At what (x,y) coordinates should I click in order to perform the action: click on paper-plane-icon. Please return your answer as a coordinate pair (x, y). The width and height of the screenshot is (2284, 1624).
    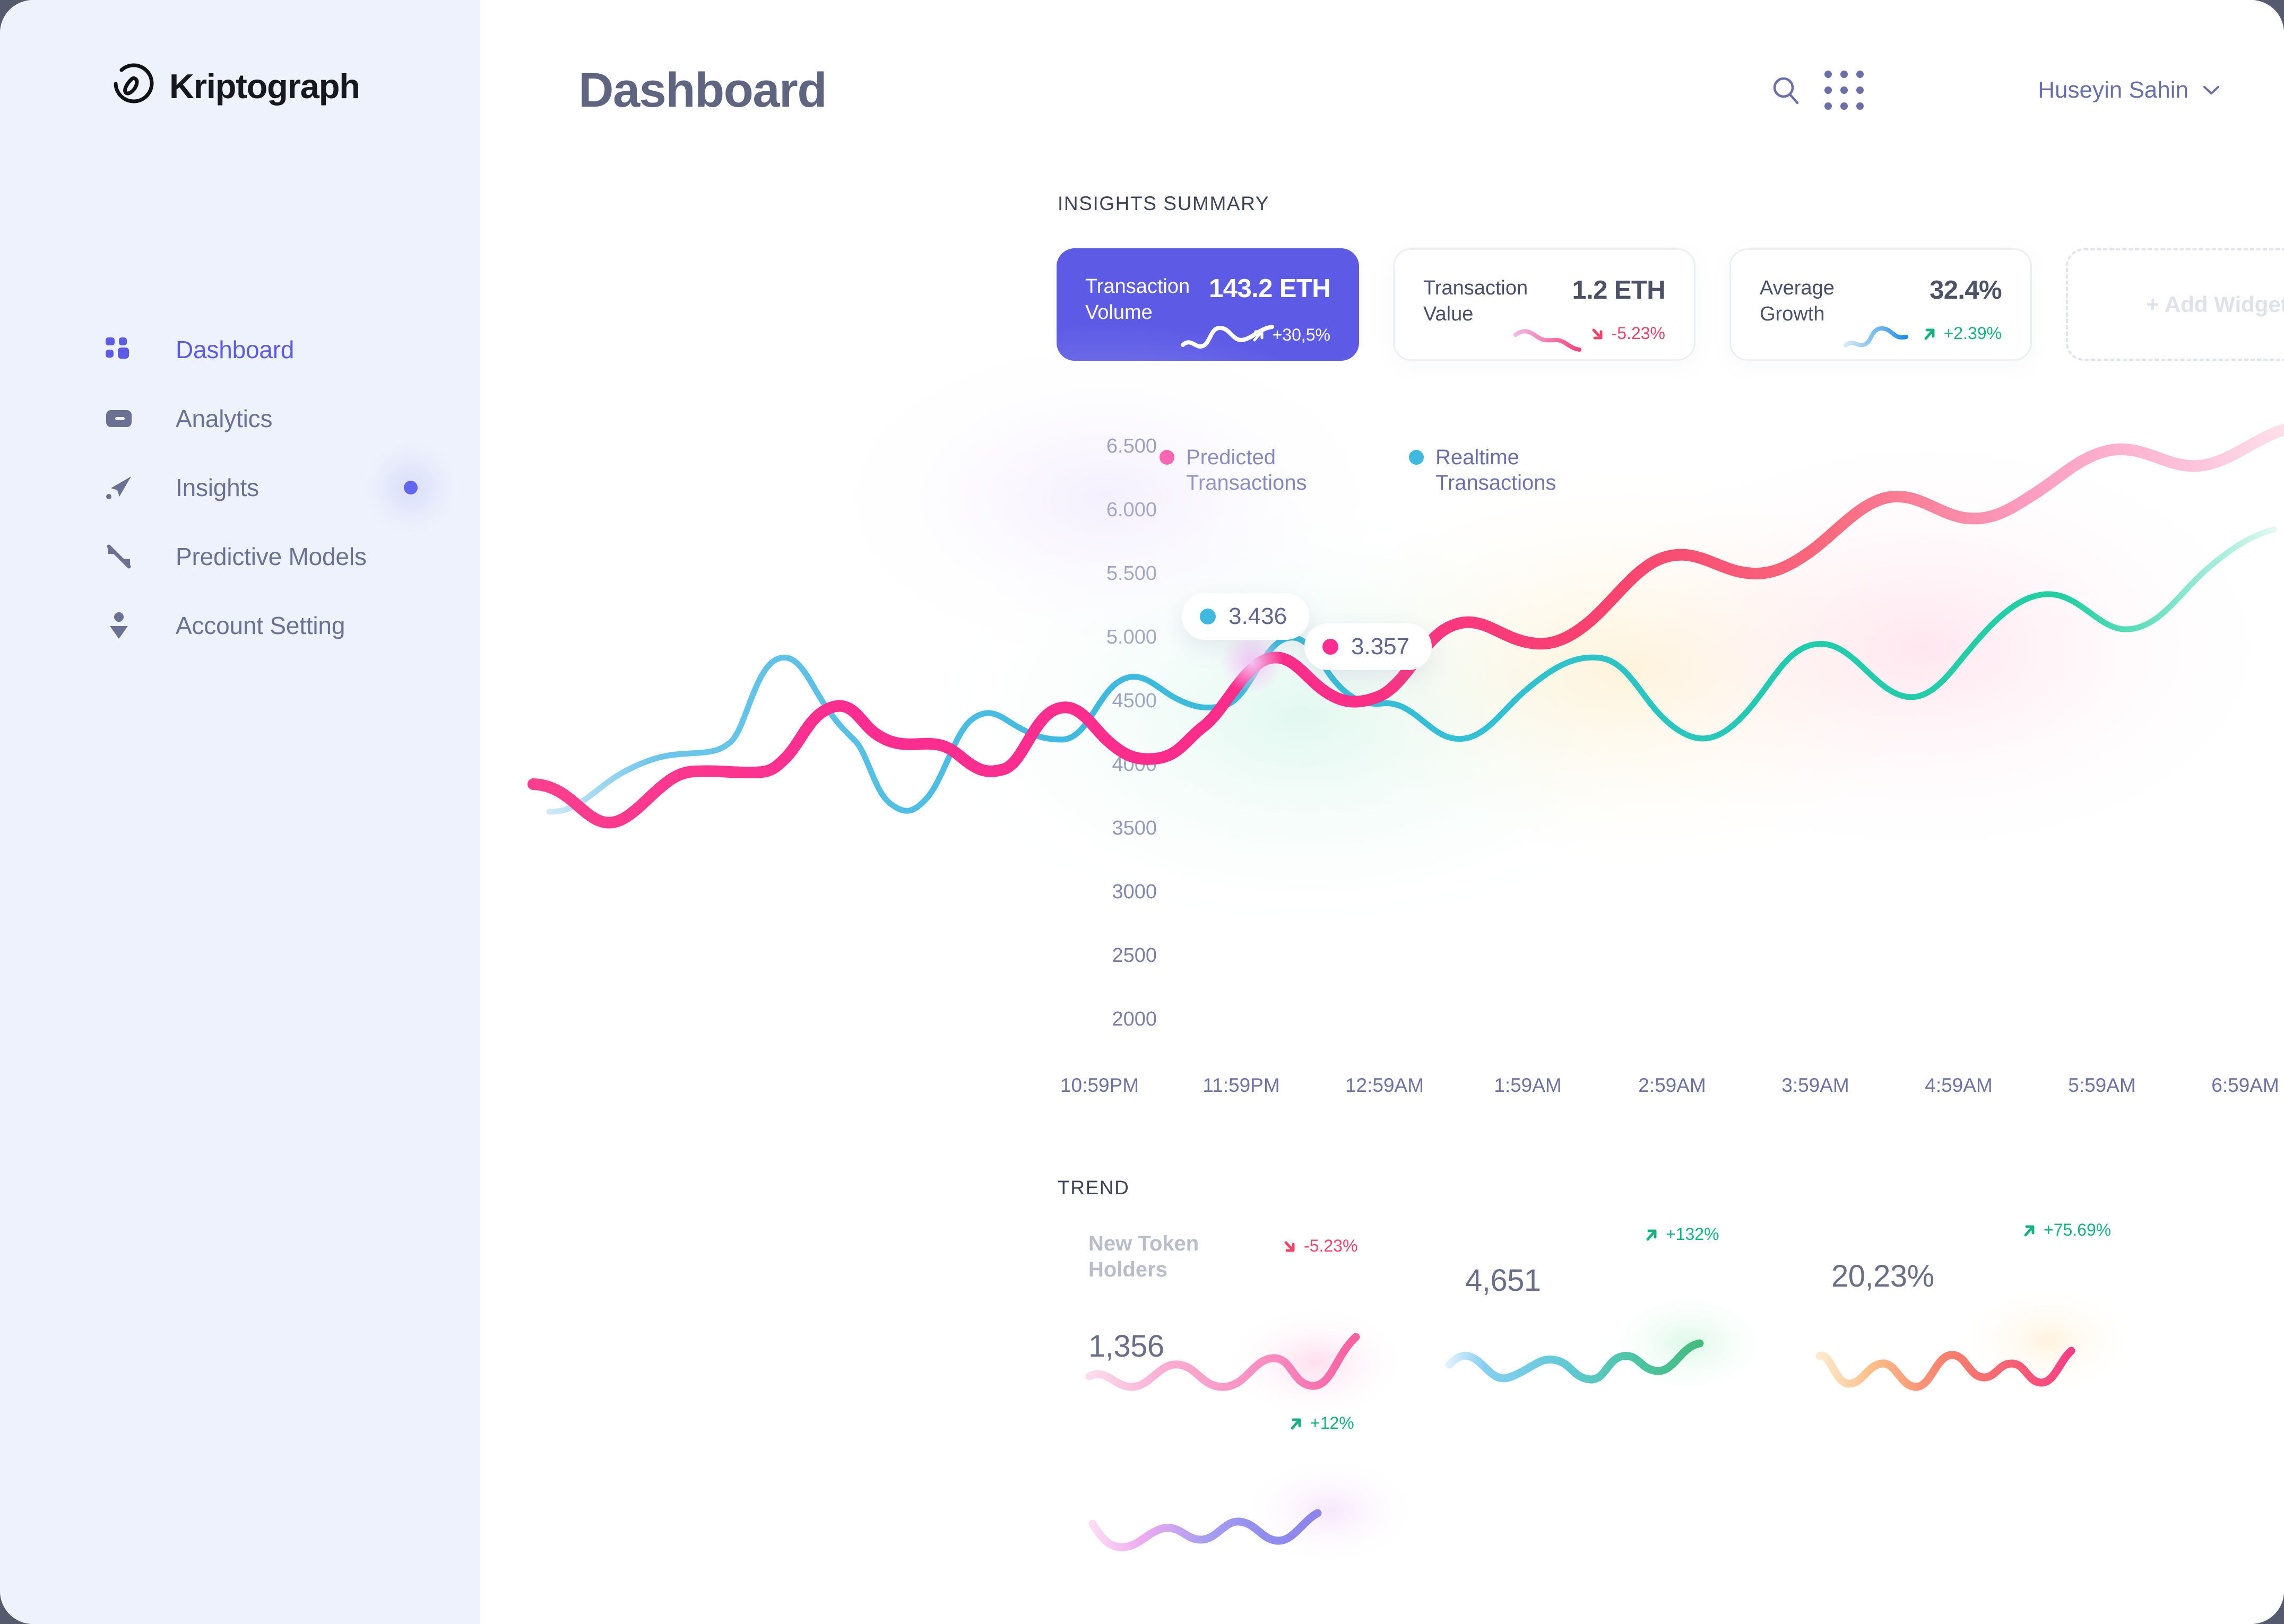
    Looking at the image, I should click on (118, 487).